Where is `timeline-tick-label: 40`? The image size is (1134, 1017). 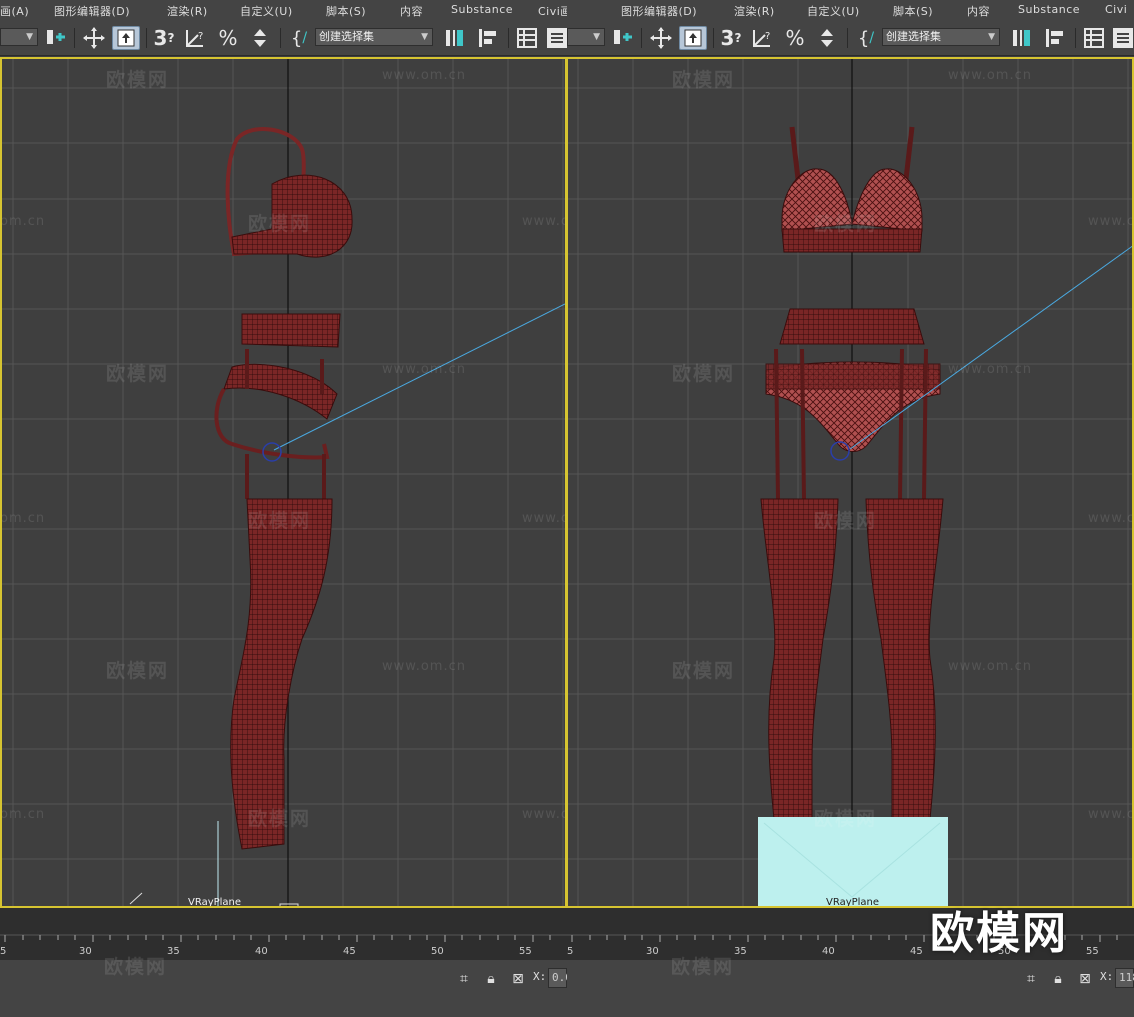 timeline-tick-label: 40 is located at coordinates (828, 951).